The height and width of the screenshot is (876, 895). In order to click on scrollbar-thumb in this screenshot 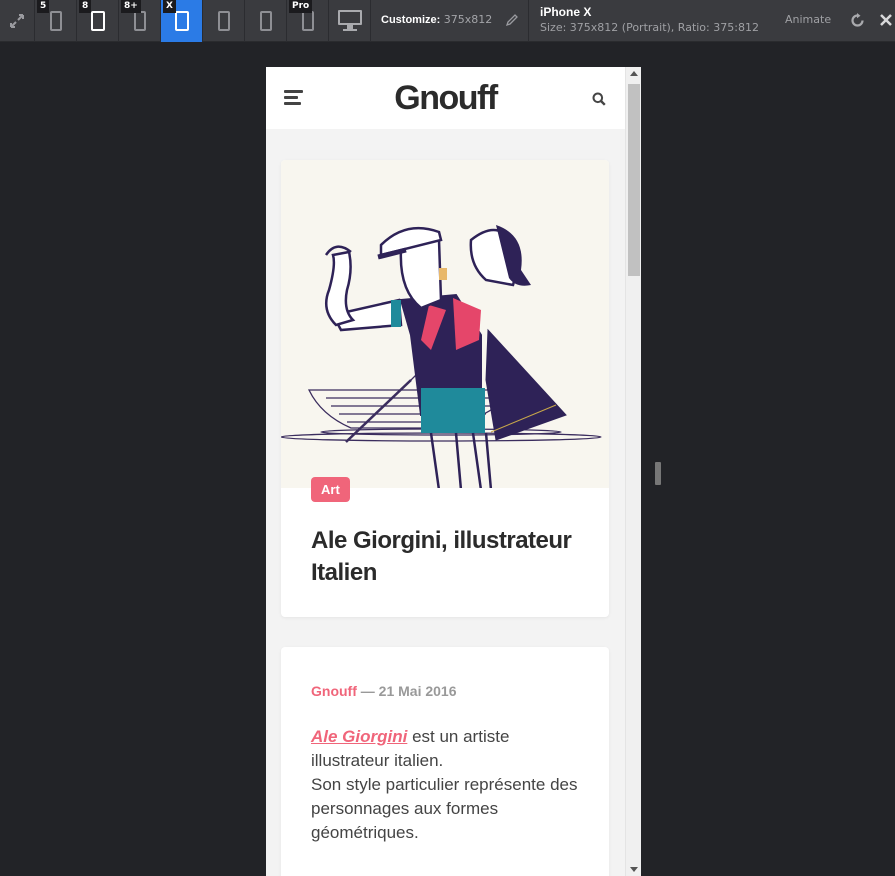, I will do `click(634, 180)`.